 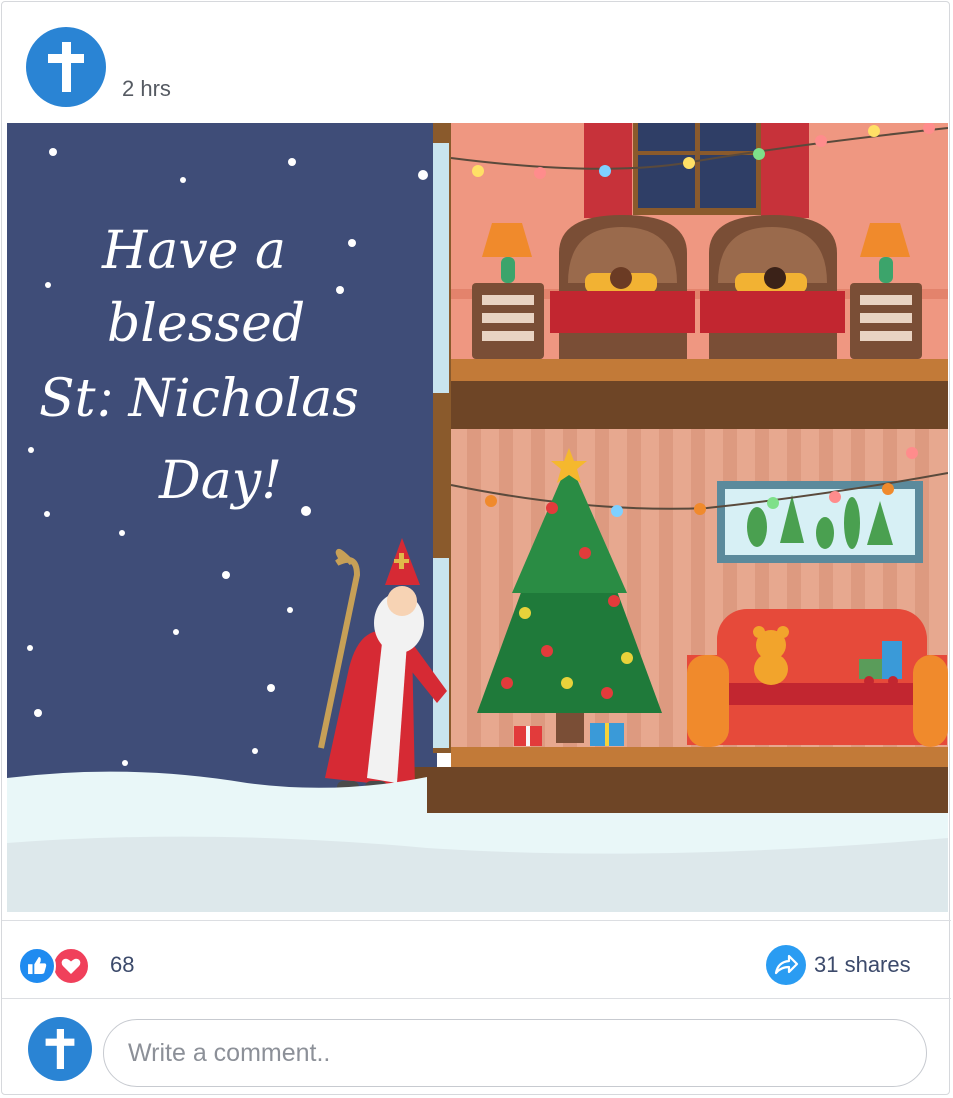 What do you see at coordinates (515, 1053) in the screenshot?
I see `comment-input` at bounding box center [515, 1053].